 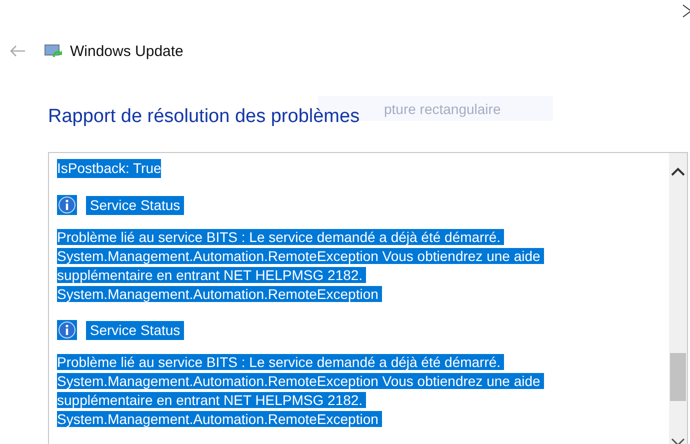 I want to click on scroll-down-icon, so click(x=678, y=440).